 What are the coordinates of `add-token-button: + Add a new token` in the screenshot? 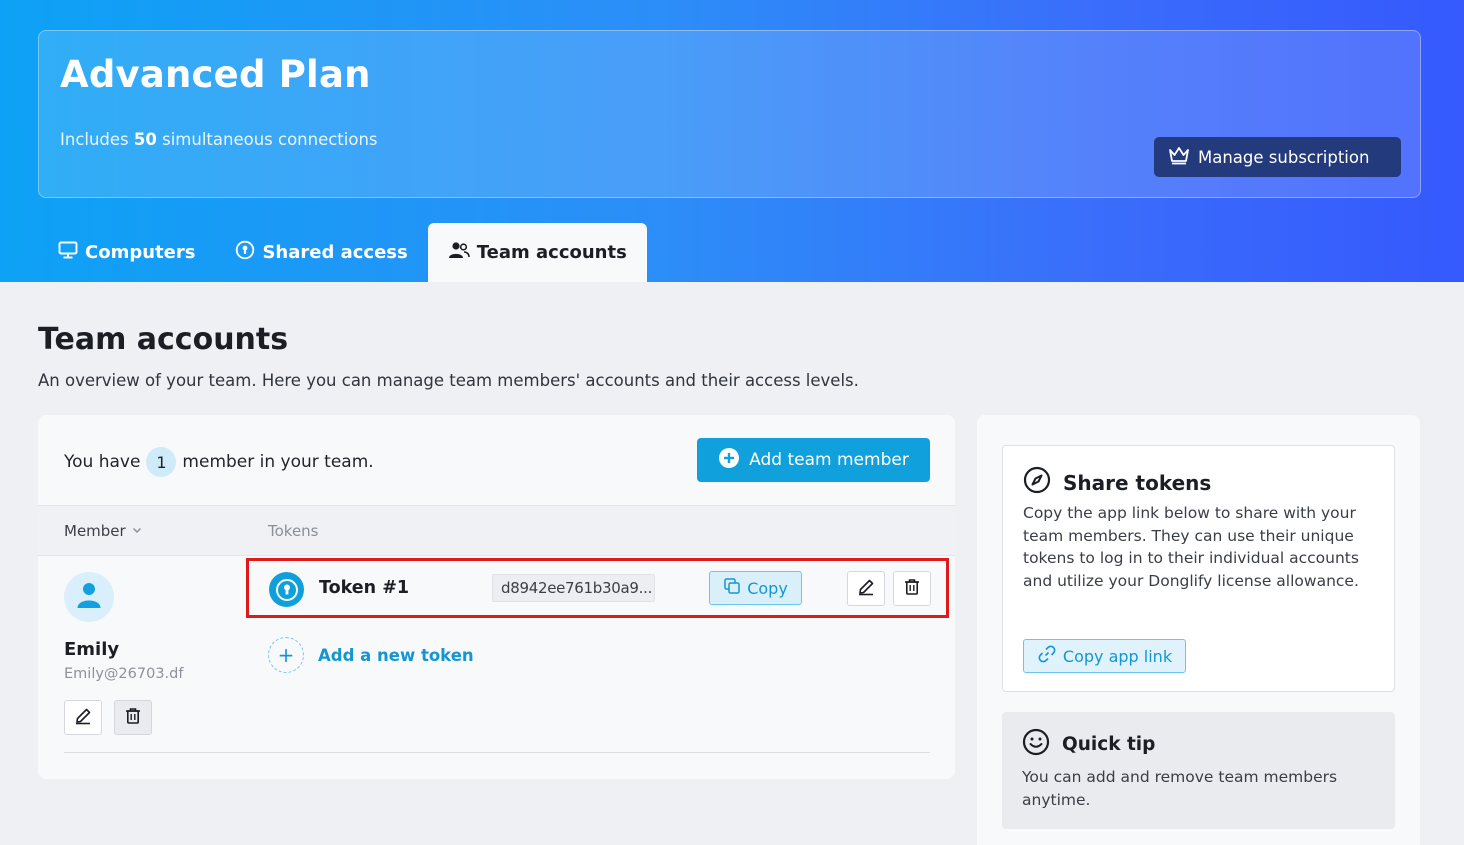 It's located at (371, 655).